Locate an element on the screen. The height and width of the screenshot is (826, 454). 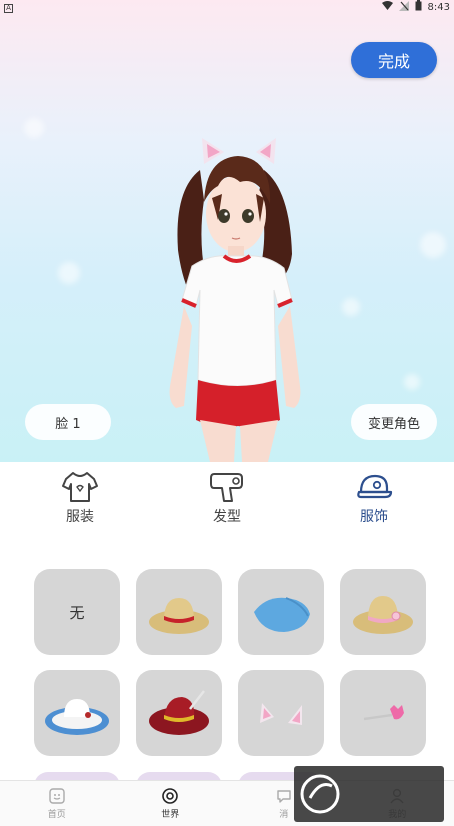
blue-beret-icon is located at coordinates (282, 614).